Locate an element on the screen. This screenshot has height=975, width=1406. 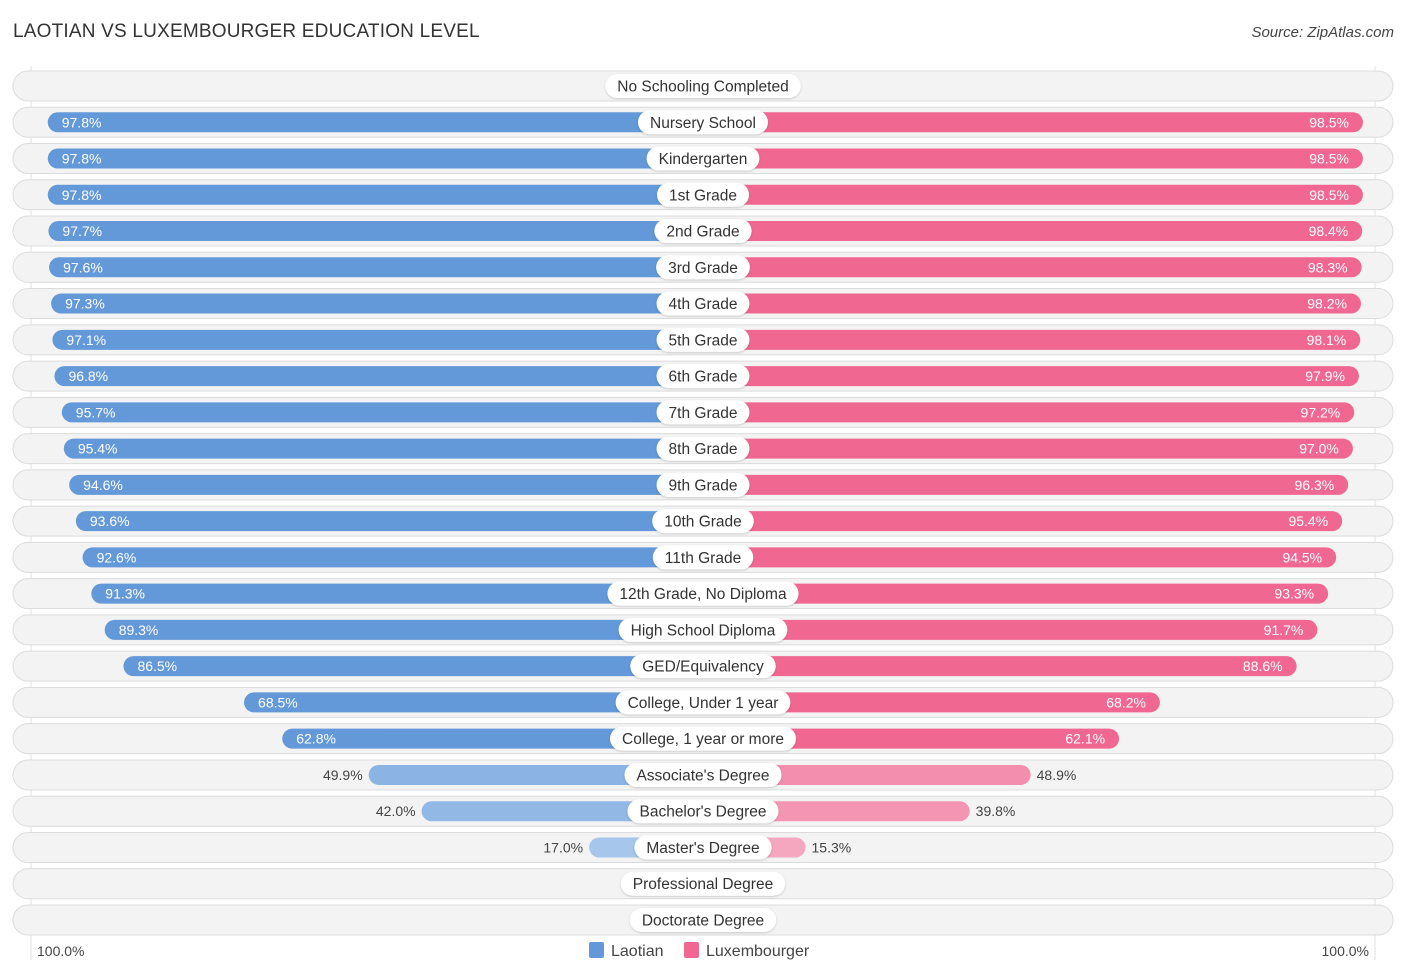
value-label-laotian: 97.6% is located at coordinates (83, 267).